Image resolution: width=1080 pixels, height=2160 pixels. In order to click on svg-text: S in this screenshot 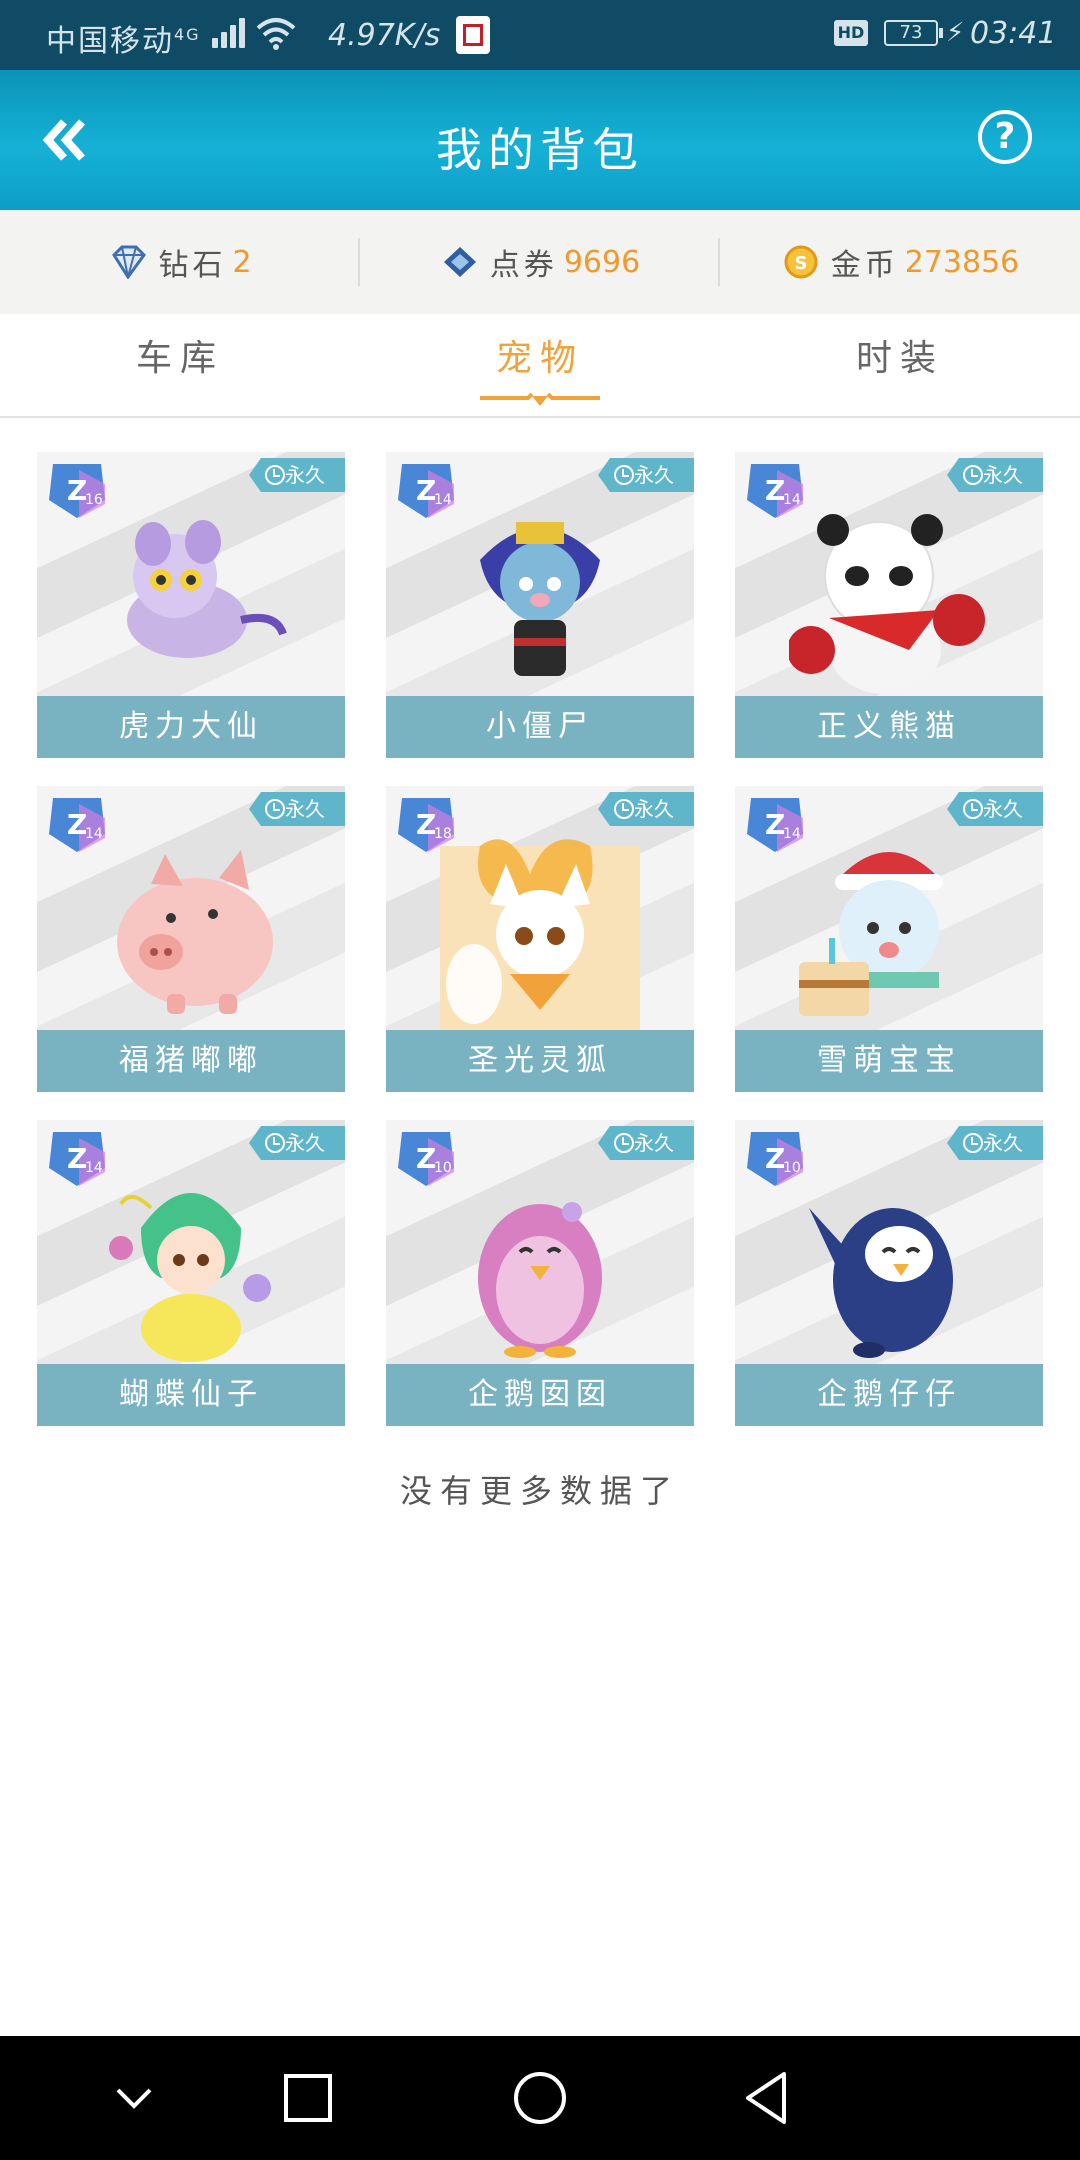, I will do `click(800, 263)`.